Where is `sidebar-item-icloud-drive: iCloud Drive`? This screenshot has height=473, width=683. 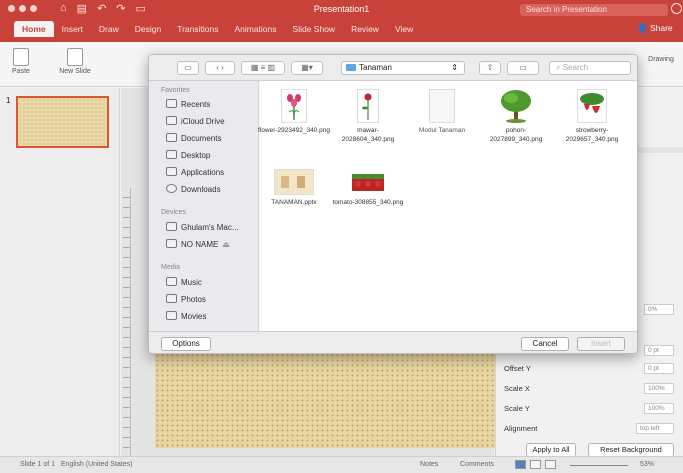 sidebar-item-icloud-drive: iCloud Drive is located at coordinates (195, 121).